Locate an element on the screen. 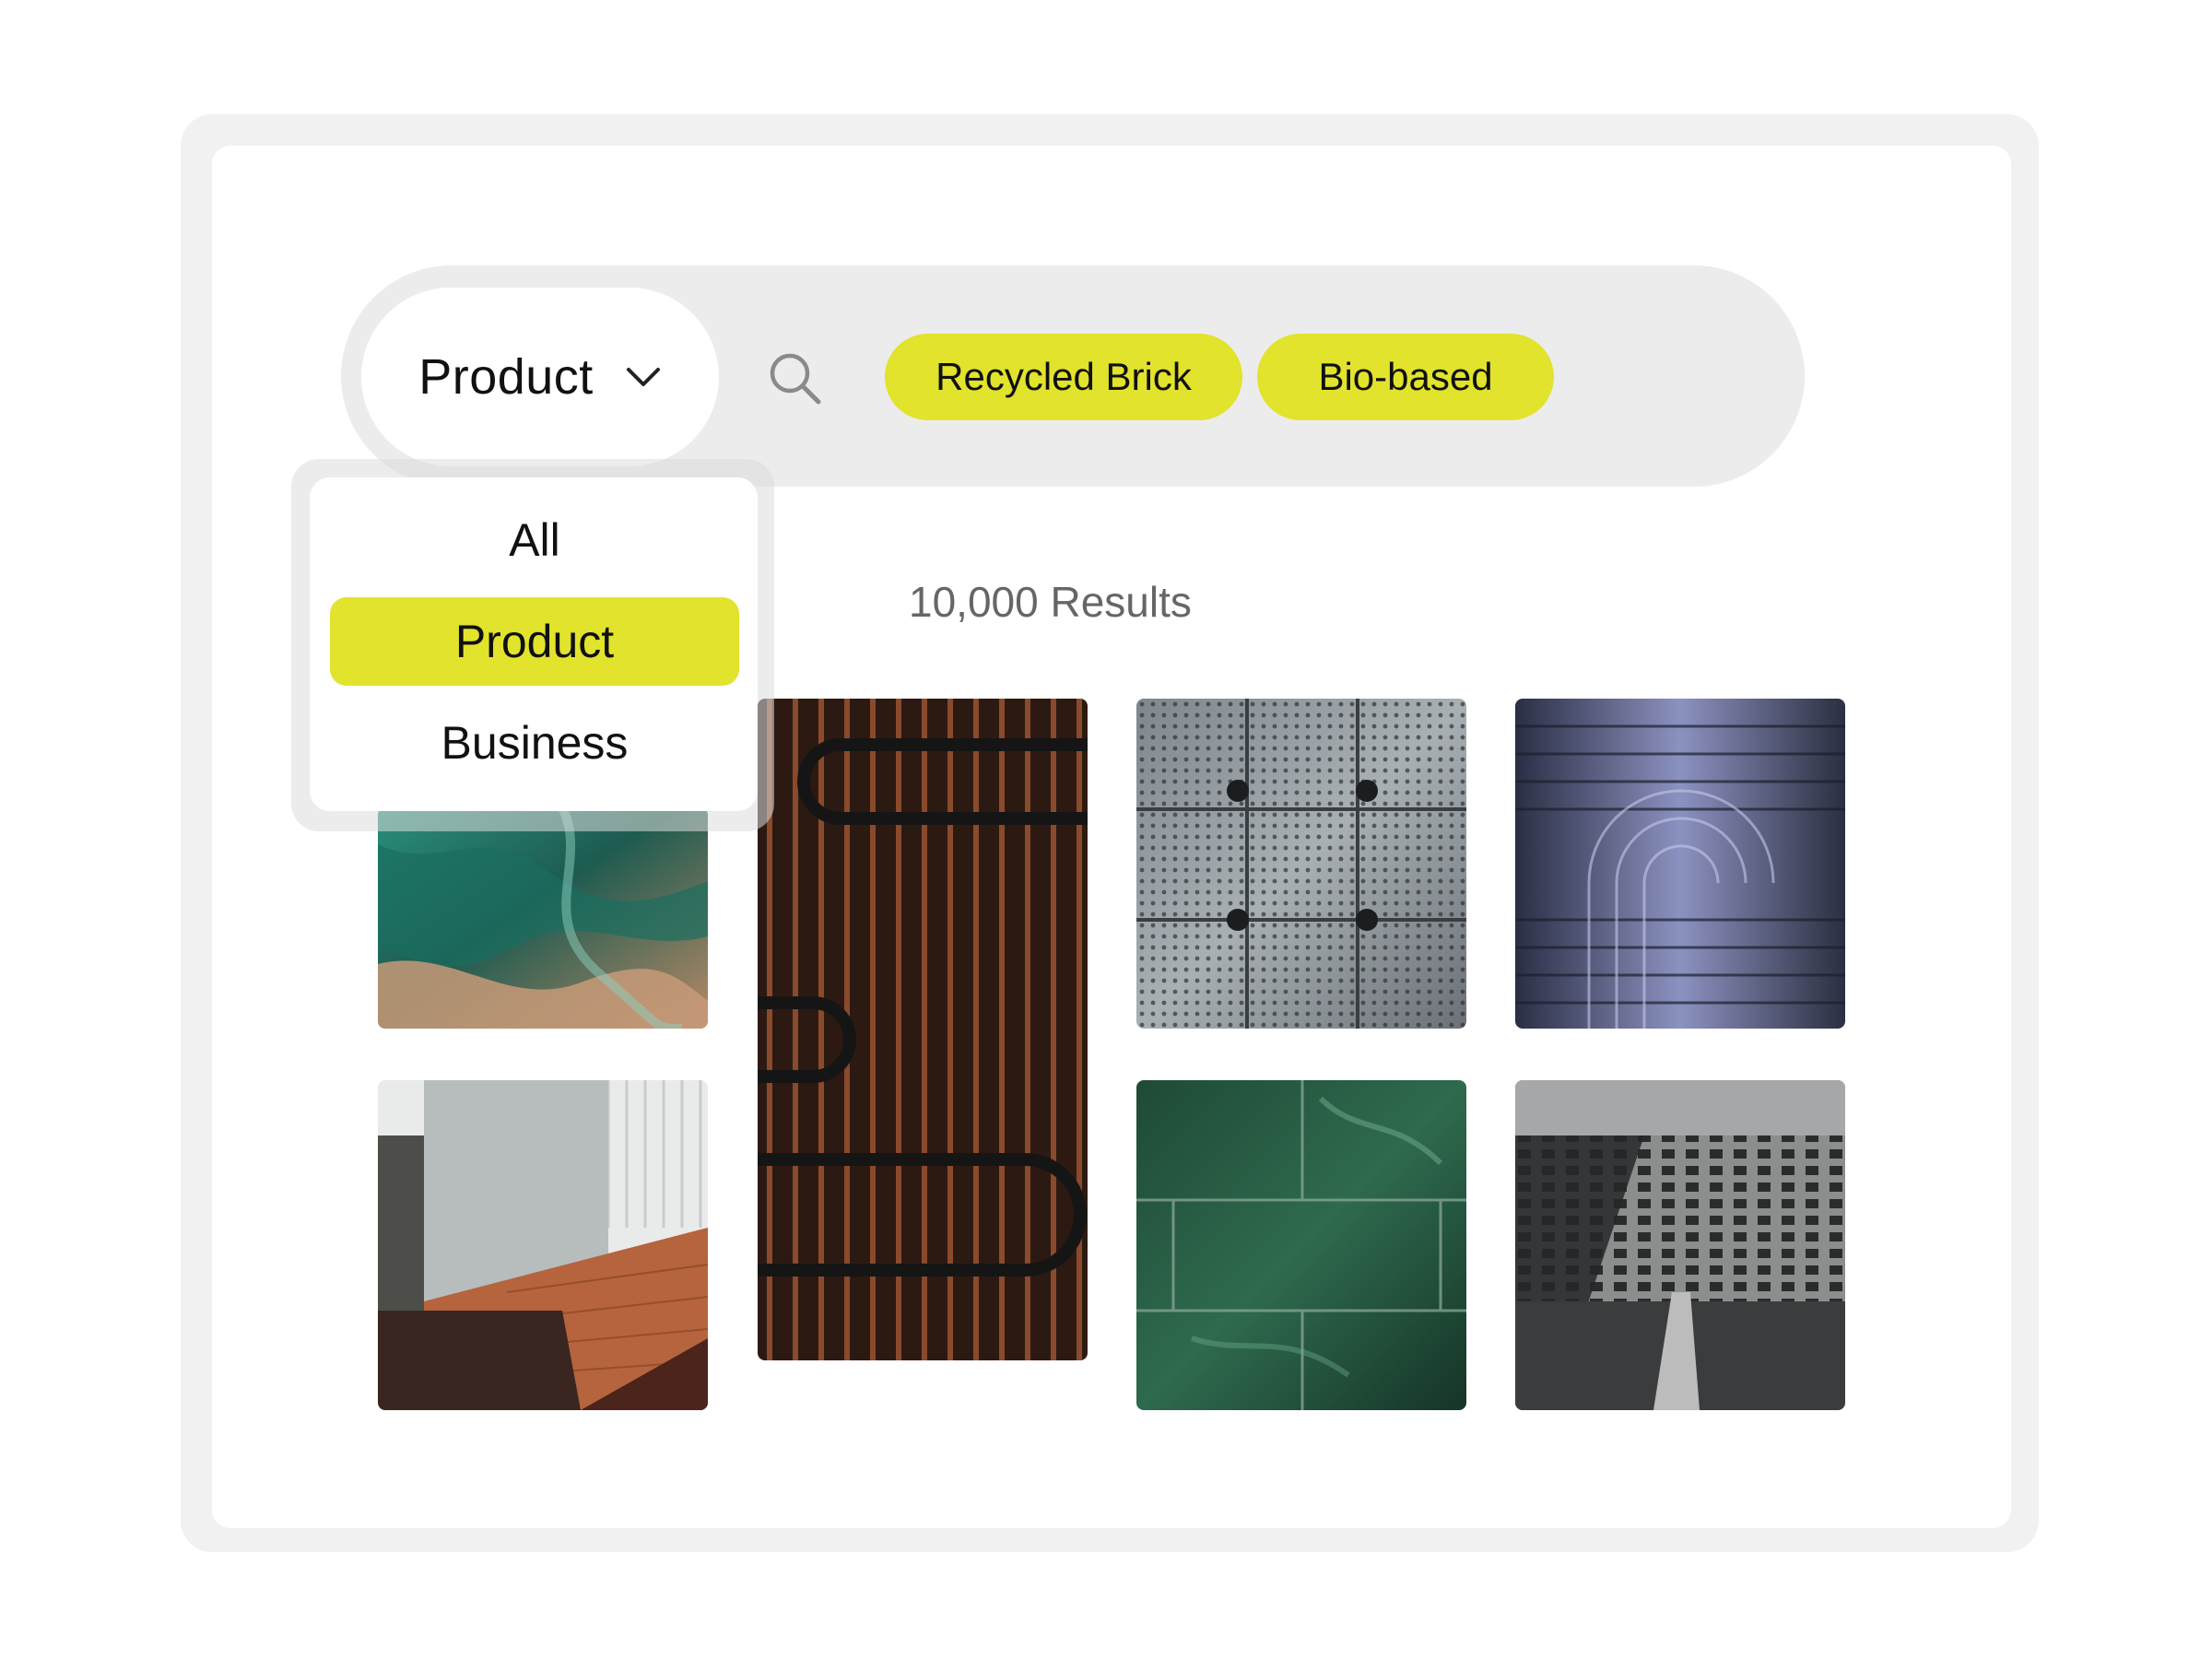 The image size is (2212, 1659). gallery-tile-brick-facade is located at coordinates (543, 1245).